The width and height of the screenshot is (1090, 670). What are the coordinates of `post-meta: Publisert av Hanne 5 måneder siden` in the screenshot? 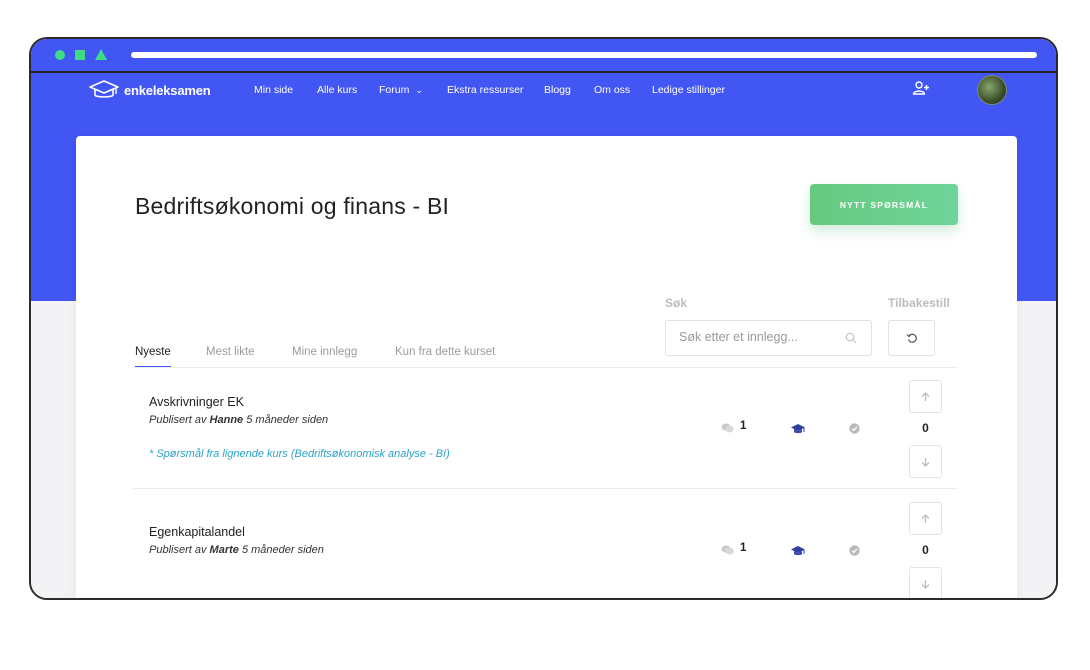 It's located at (238, 420).